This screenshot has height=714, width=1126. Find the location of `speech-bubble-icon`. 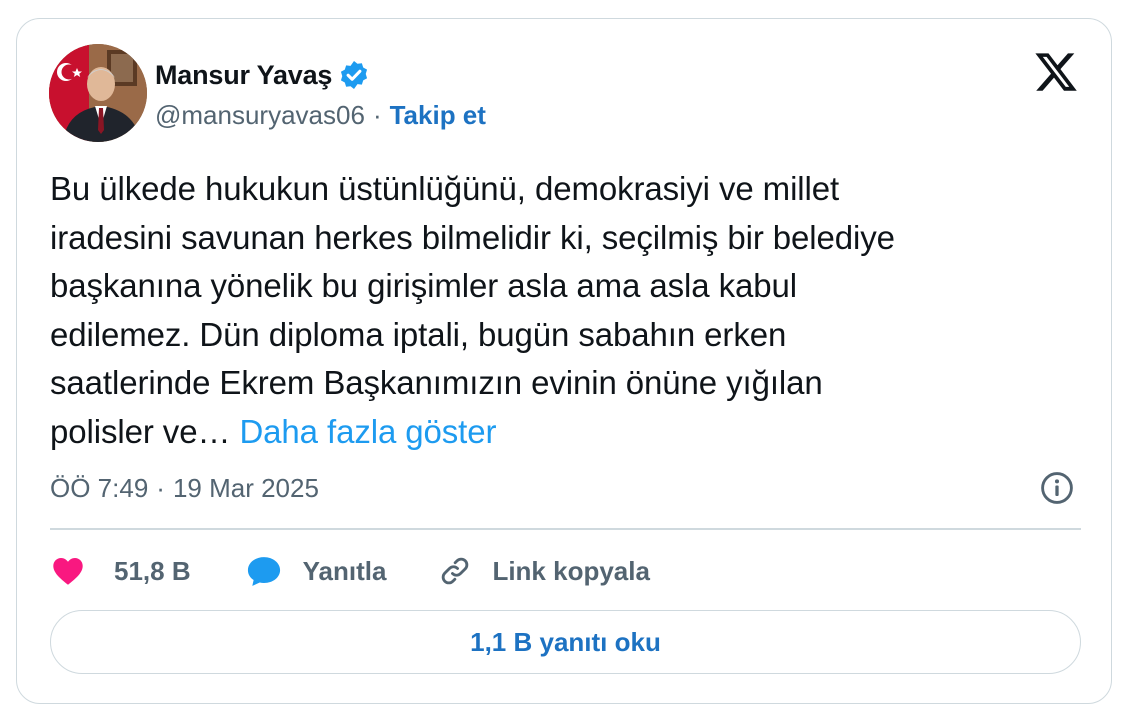

speech-bubble-icon is located at coordinates (263, 571).